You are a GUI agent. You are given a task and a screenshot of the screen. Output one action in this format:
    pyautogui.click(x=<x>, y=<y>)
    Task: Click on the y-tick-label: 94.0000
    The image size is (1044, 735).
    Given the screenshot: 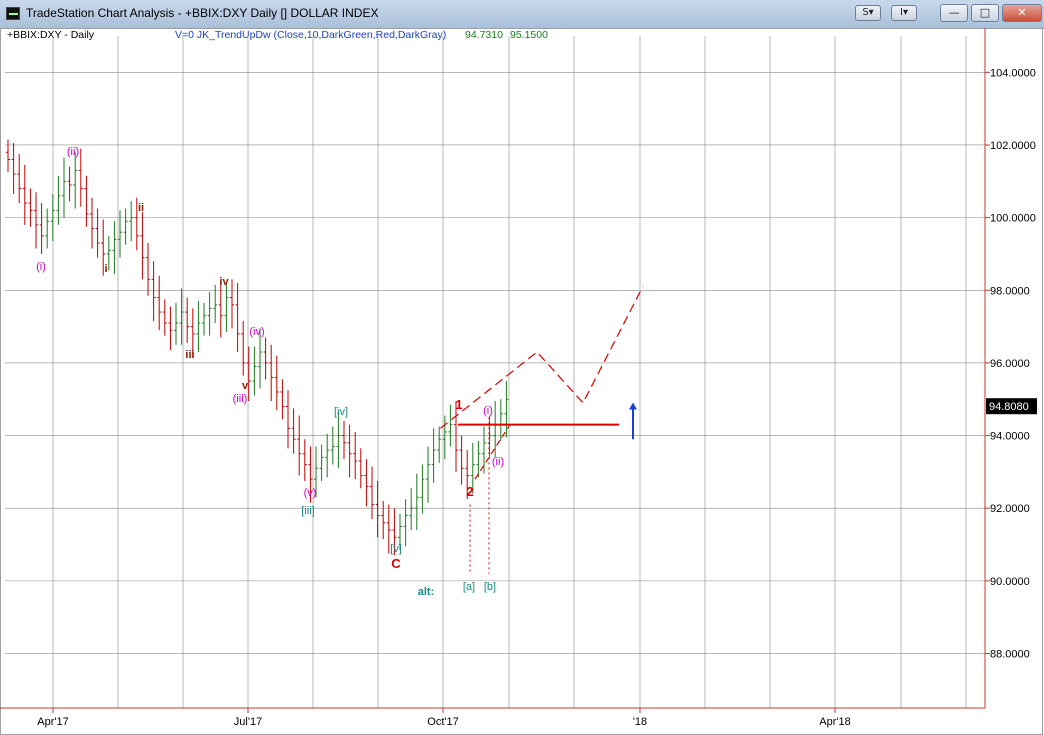 What is the action you would take?
    pyautogui.click(x=1010, y=437)
    